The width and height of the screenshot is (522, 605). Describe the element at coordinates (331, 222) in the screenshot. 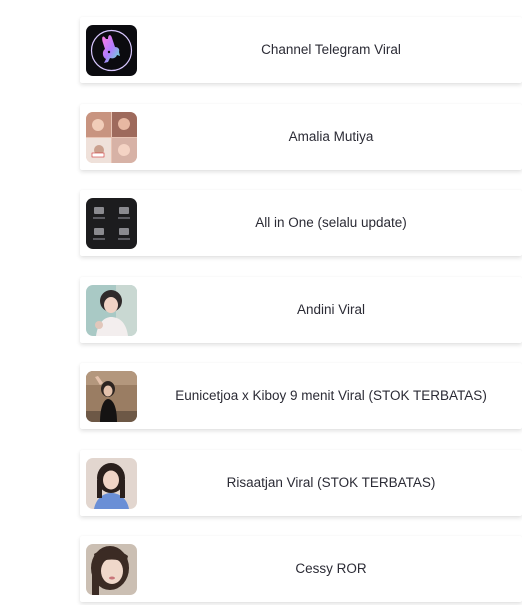

I see `link-label: All in One (selalu update)` at that location.